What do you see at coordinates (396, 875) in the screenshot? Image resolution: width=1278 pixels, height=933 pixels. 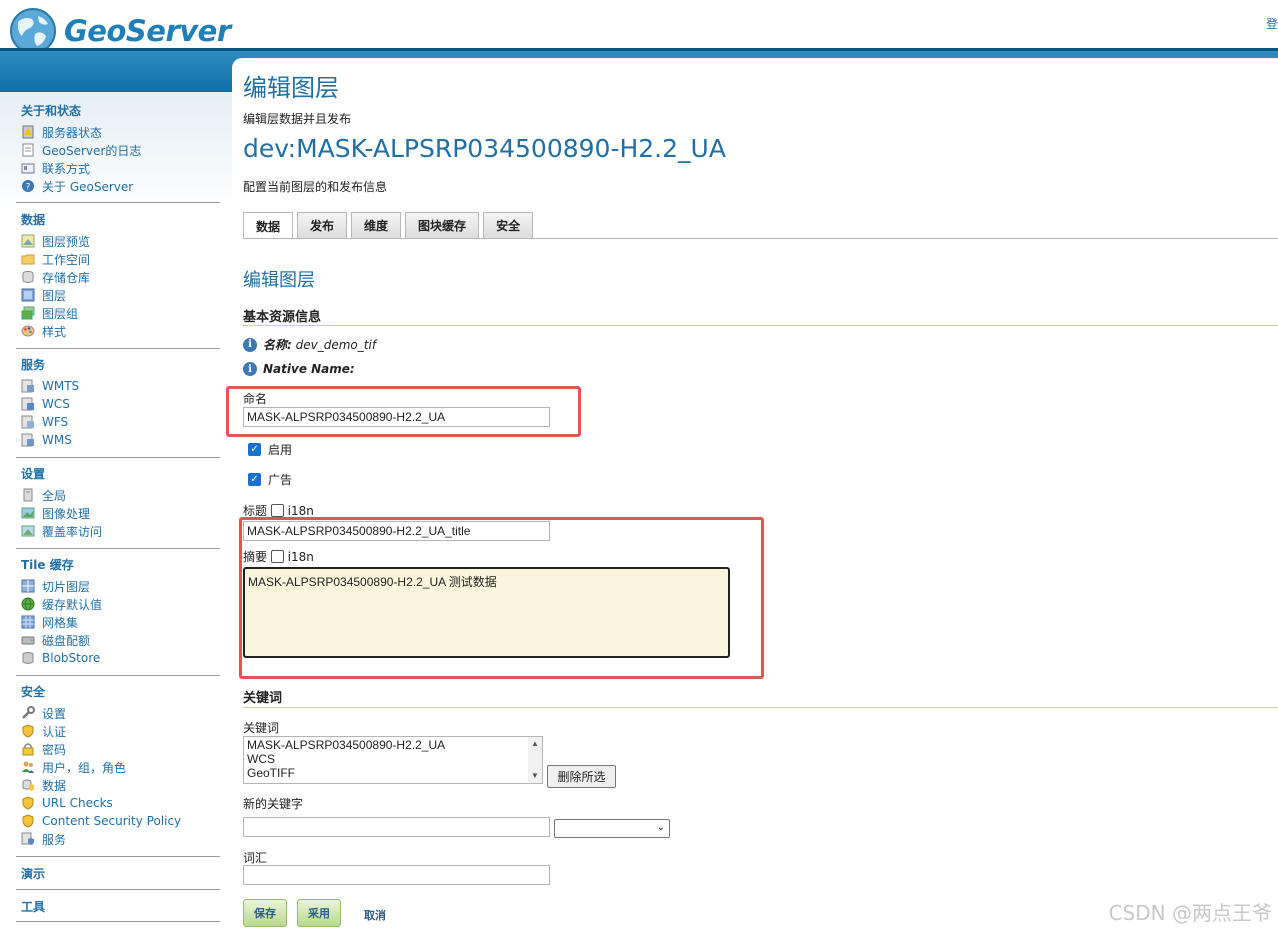 I see `vocabulary-input` at bounding box center [396, 875].